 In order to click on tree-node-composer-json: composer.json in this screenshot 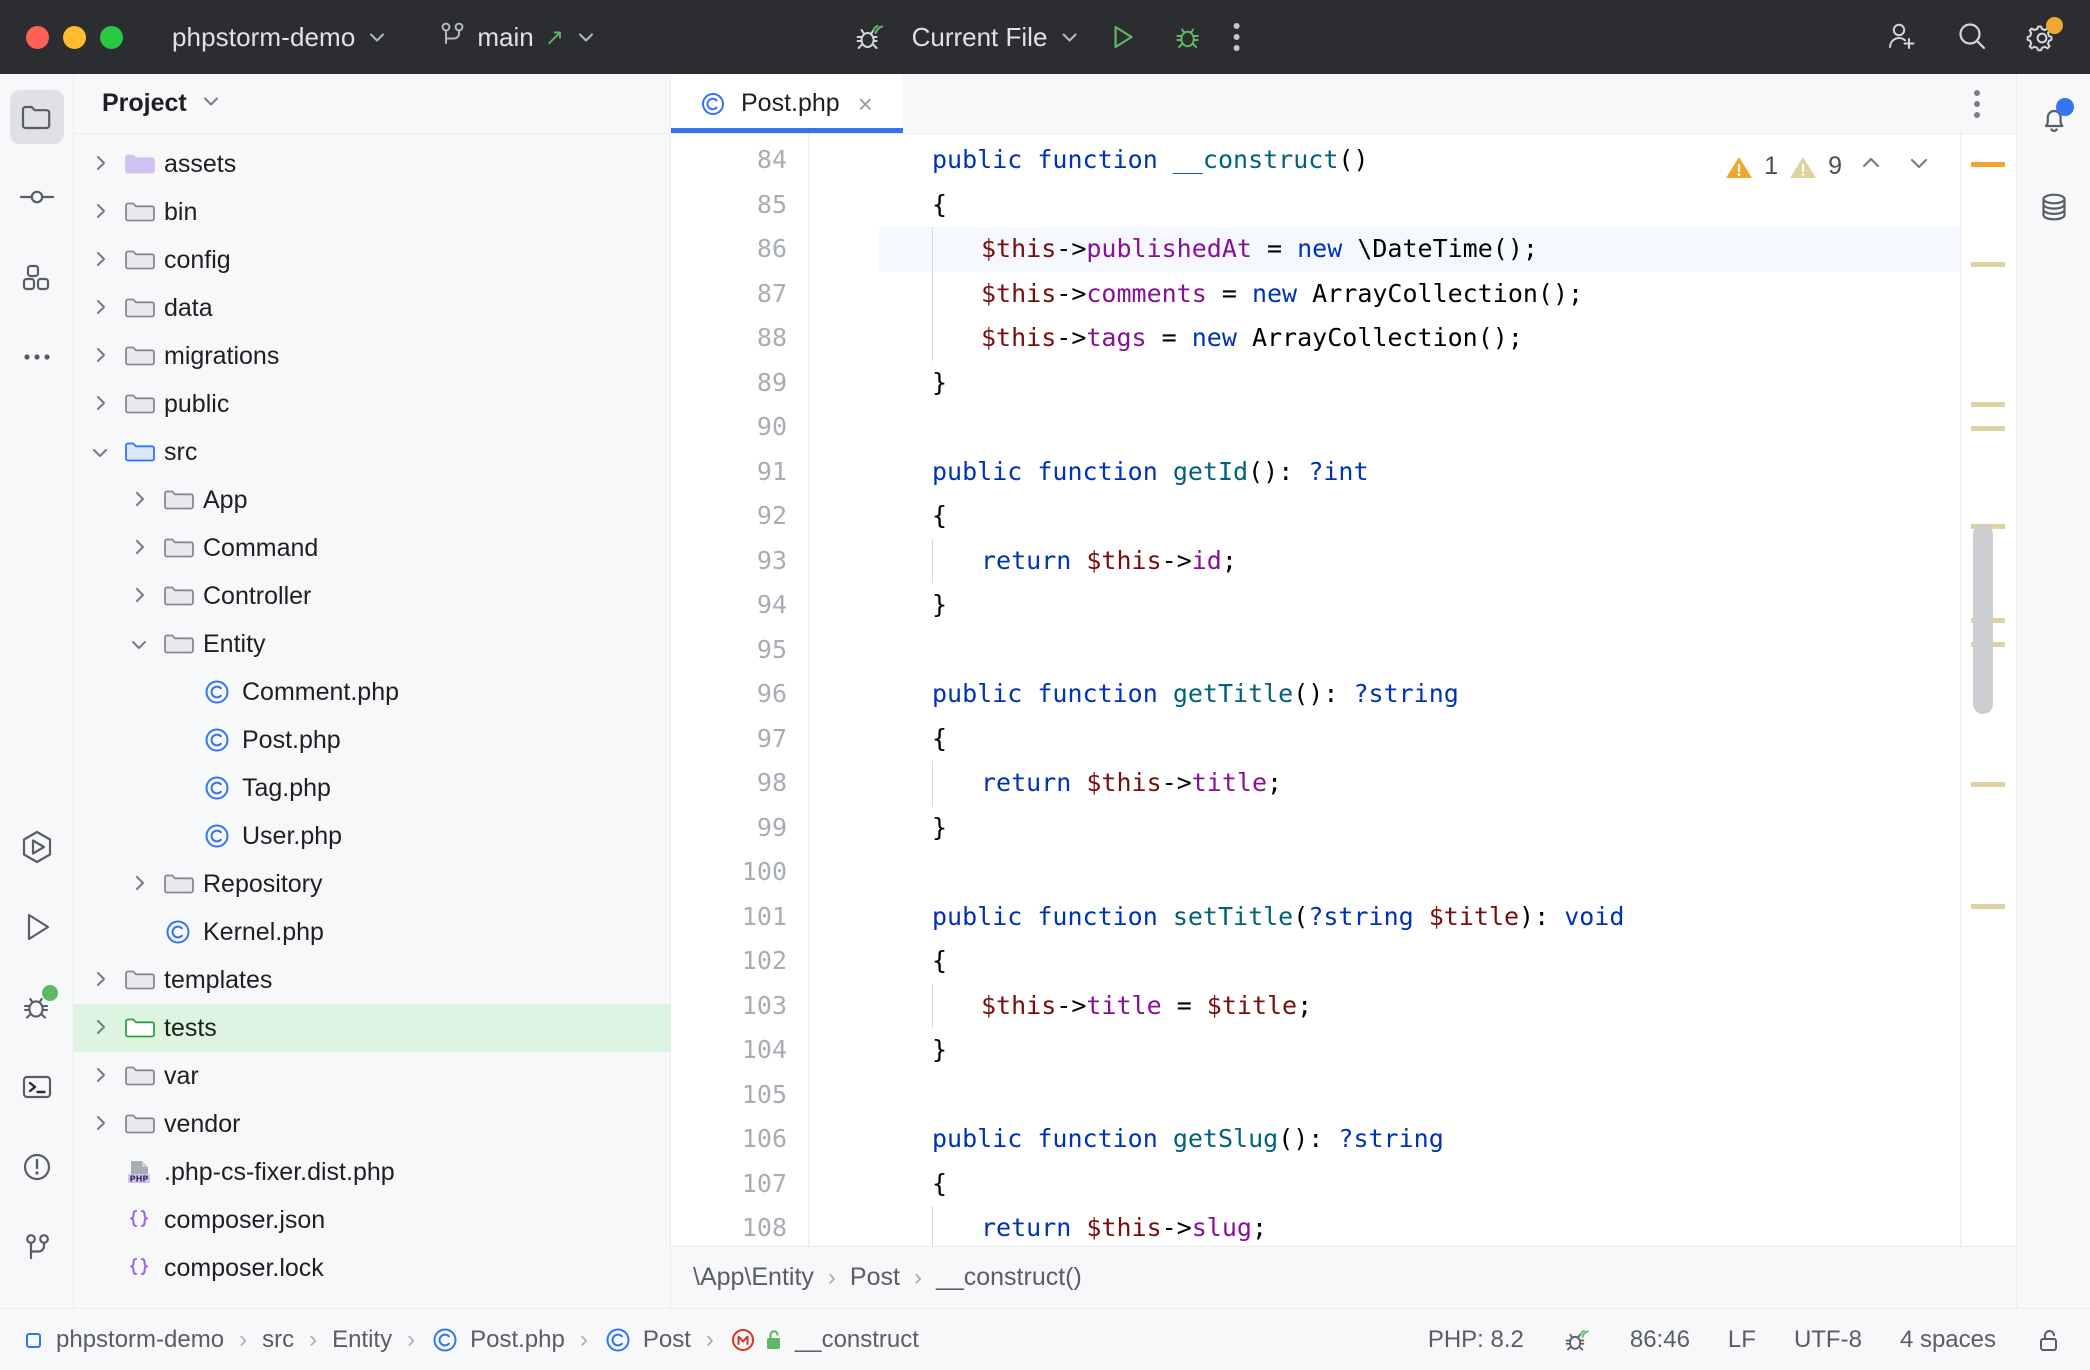, I will do `click(372, 1220)`.